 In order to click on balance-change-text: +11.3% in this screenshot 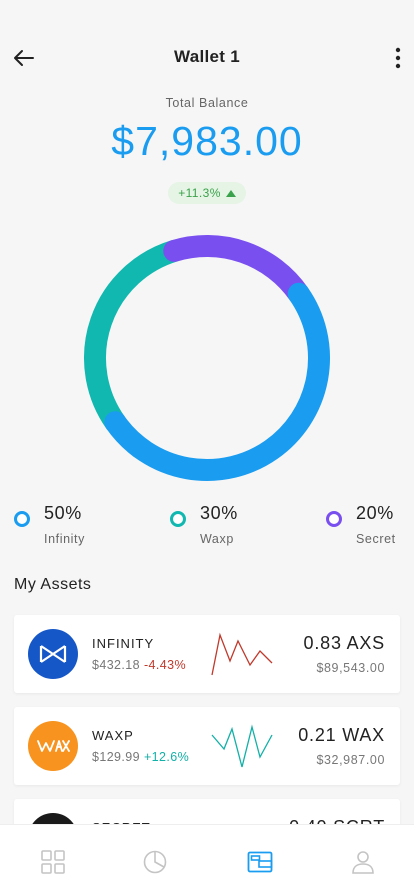, I will do `click(199, 193)`.